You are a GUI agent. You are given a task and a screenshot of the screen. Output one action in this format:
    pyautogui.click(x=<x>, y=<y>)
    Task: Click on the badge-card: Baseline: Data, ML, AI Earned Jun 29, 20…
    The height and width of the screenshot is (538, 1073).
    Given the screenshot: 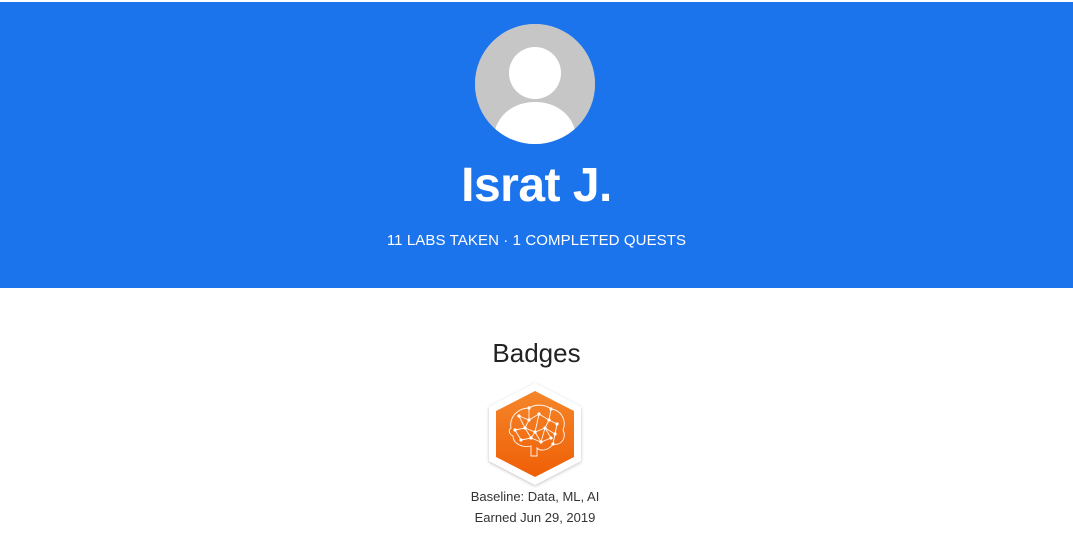 What is the action you would take?
    pyautogui.click(x=537, y=455)
    